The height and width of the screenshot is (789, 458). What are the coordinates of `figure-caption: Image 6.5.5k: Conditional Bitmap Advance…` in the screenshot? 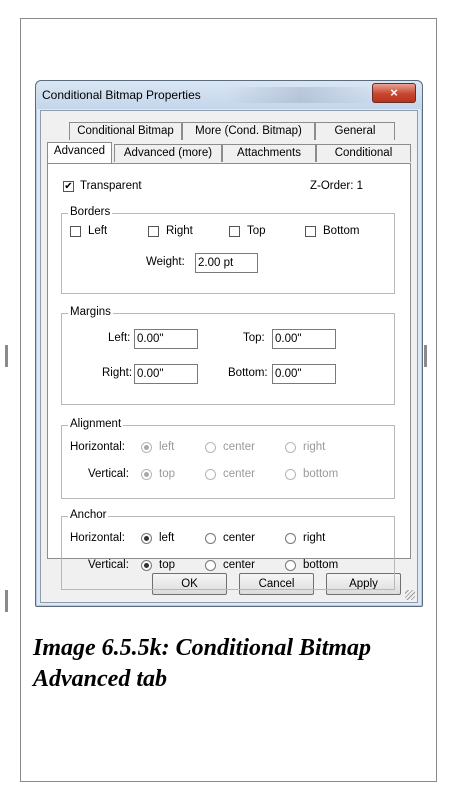 It's located at (202, 663).